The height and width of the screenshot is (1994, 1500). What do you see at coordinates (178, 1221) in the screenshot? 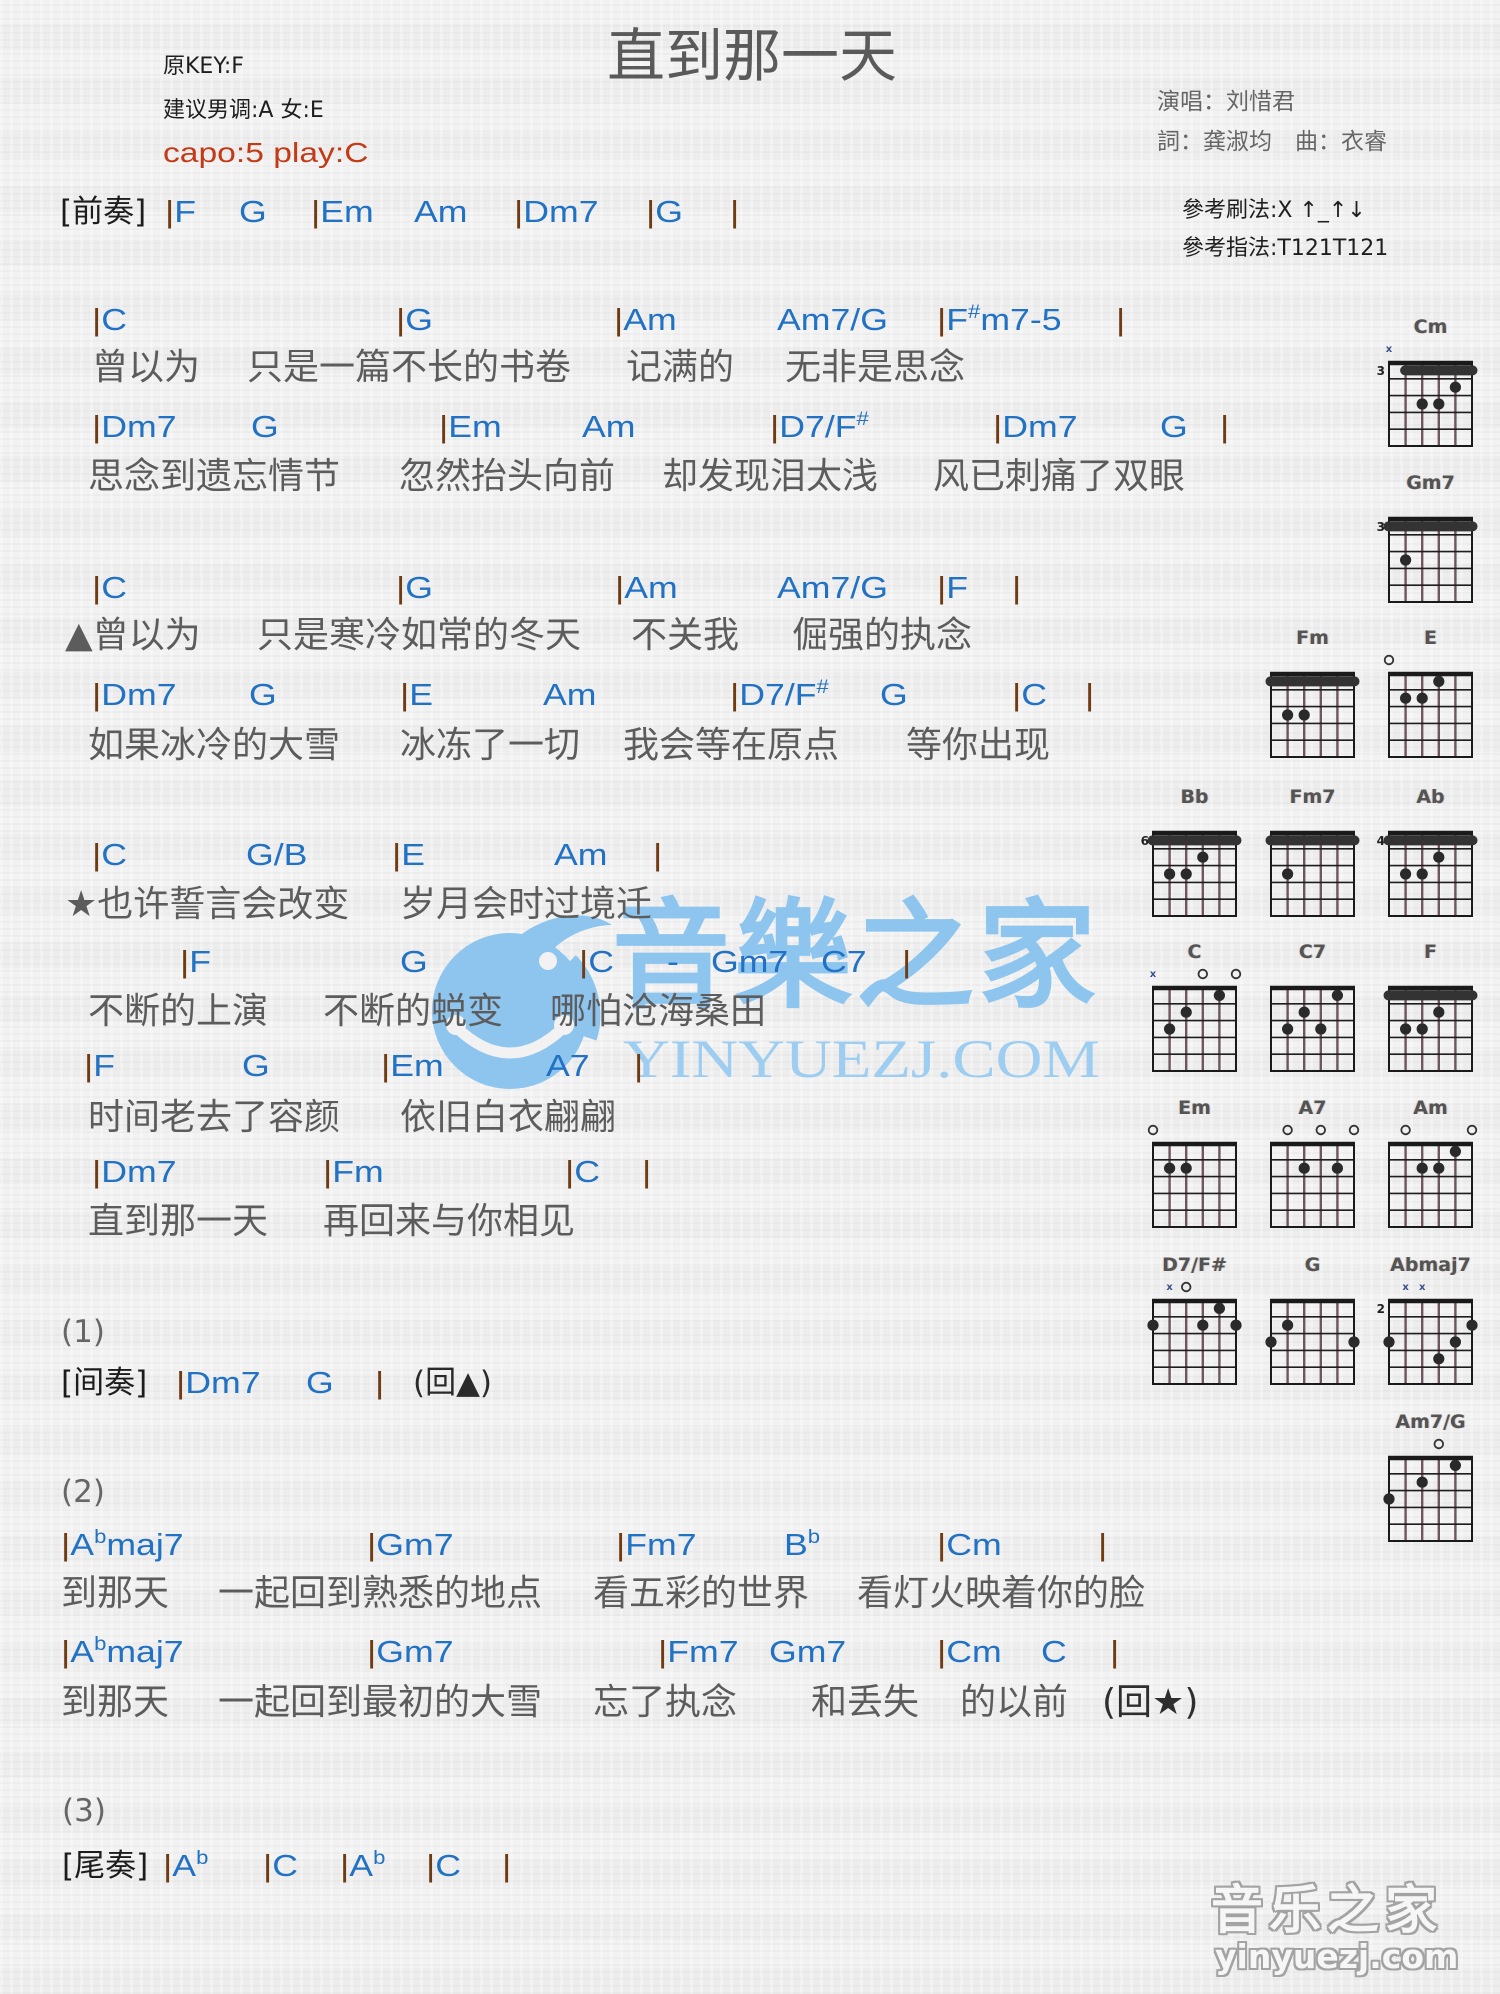
I see `lyric-phrase: 直到那一天` at bounding box center [178, 1221].